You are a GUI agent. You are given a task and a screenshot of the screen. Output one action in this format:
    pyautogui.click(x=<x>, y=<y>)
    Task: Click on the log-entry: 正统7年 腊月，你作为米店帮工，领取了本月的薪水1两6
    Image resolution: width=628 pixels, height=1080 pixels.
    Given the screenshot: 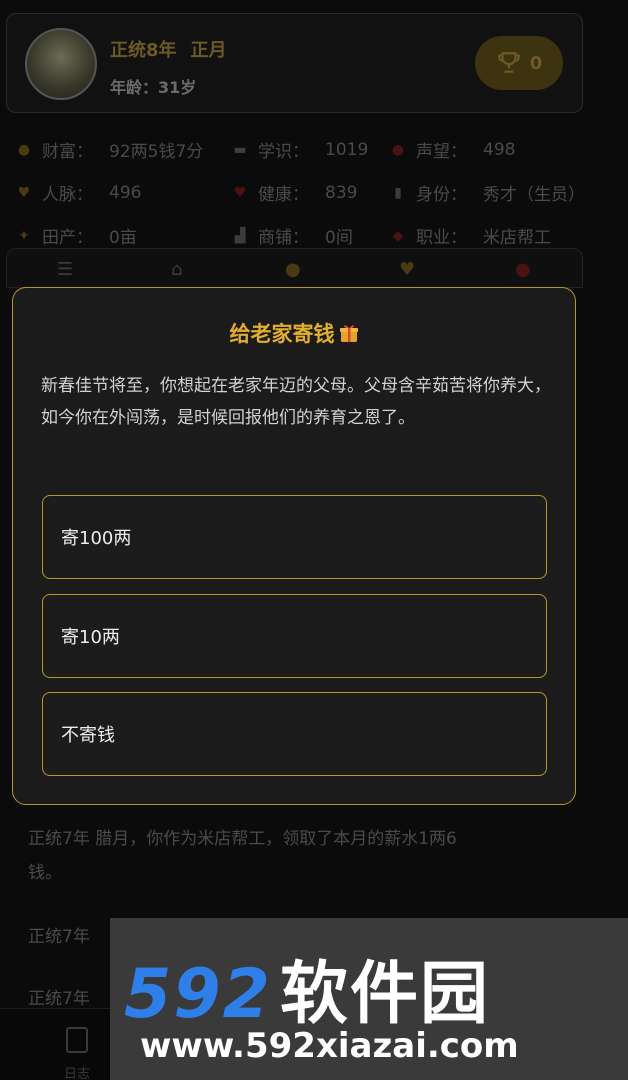 What is the action you would take?
    pyautogui.click(x=242, y=839)
    